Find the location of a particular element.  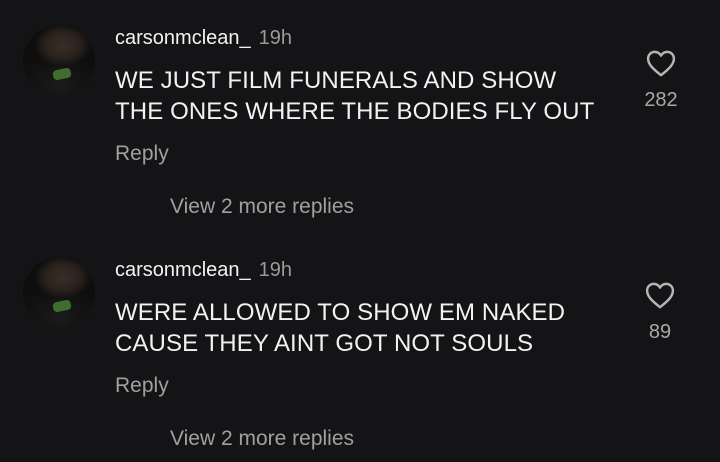

like-control: 282 is located at coordinates (661, 81).